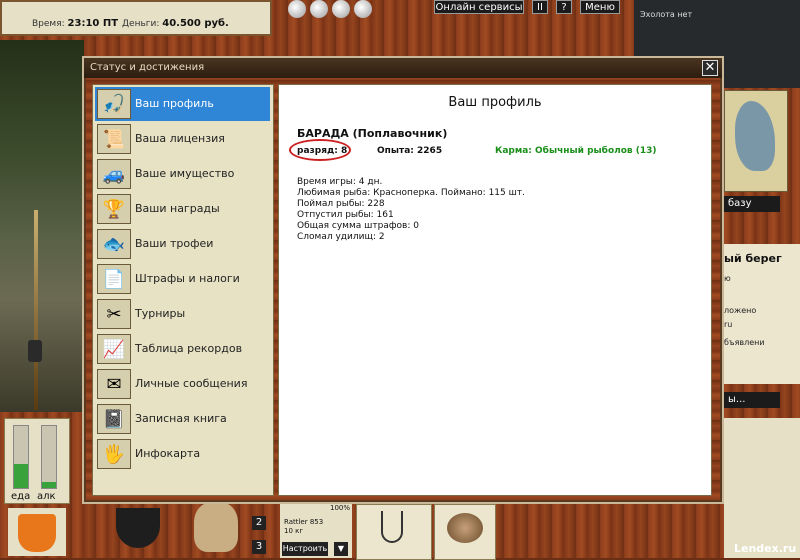 The width and height of the screenshot is (800, 560). I want to click on nav-item-messages: ✉ Личные сообщения, so click(182, 384).